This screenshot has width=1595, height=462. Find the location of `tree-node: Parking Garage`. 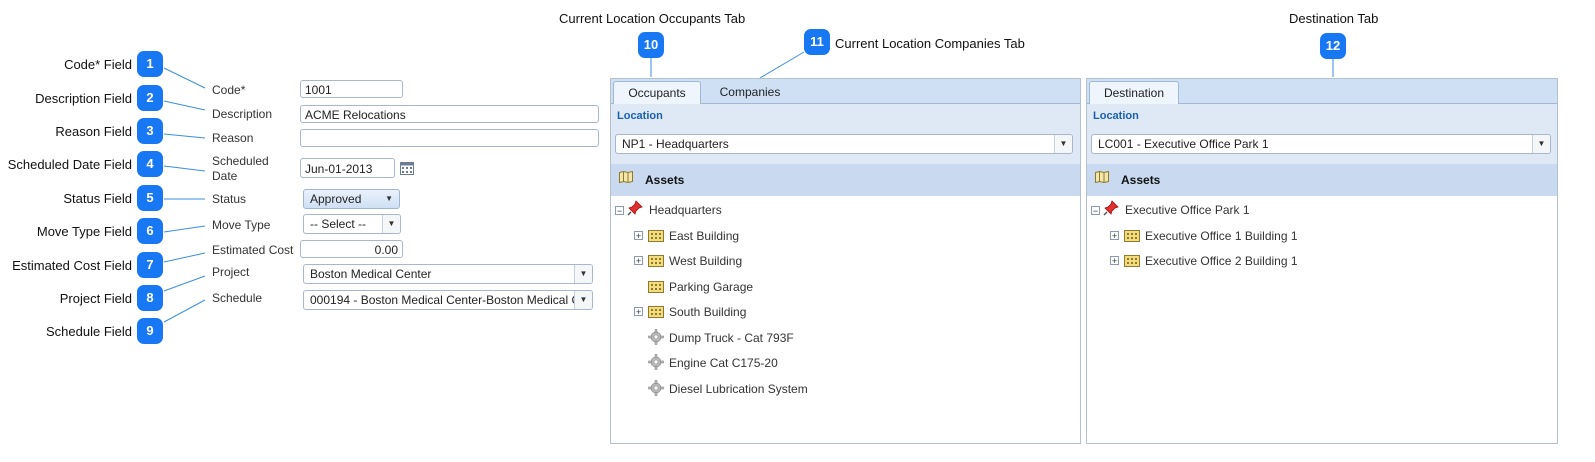

tree-node: Parking Garage is located at coordinates (711, 287).